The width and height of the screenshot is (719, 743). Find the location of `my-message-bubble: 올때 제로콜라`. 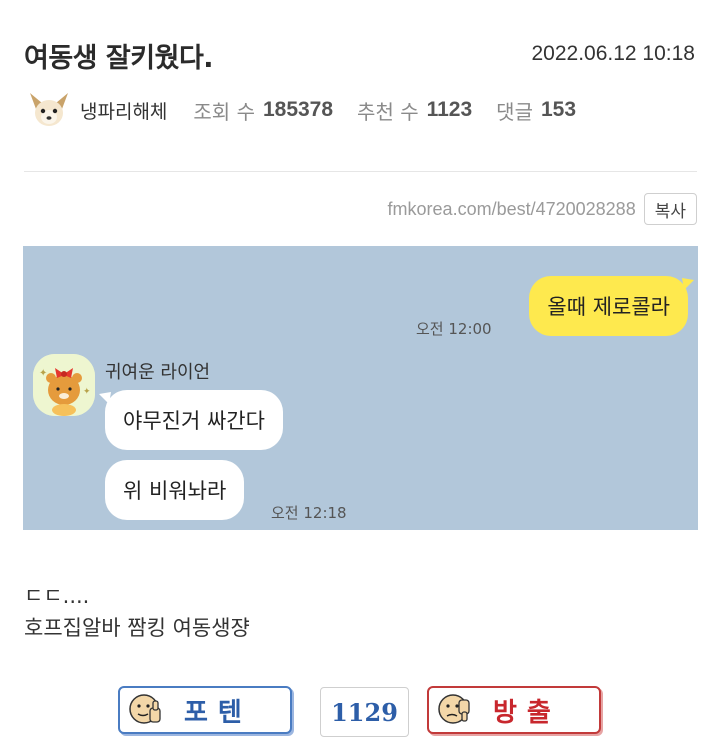

my-message-bubble: 올때 제로콜라 is located at coordinates (608, 306).